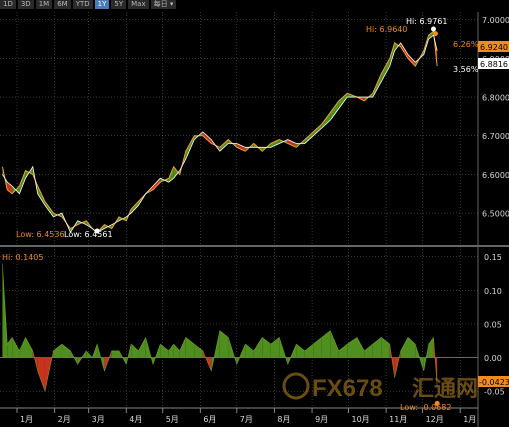  Describe the element at coordinates (163, 4) in the screenshot. I see `period-dropdown: 每日 ▾` at that location.